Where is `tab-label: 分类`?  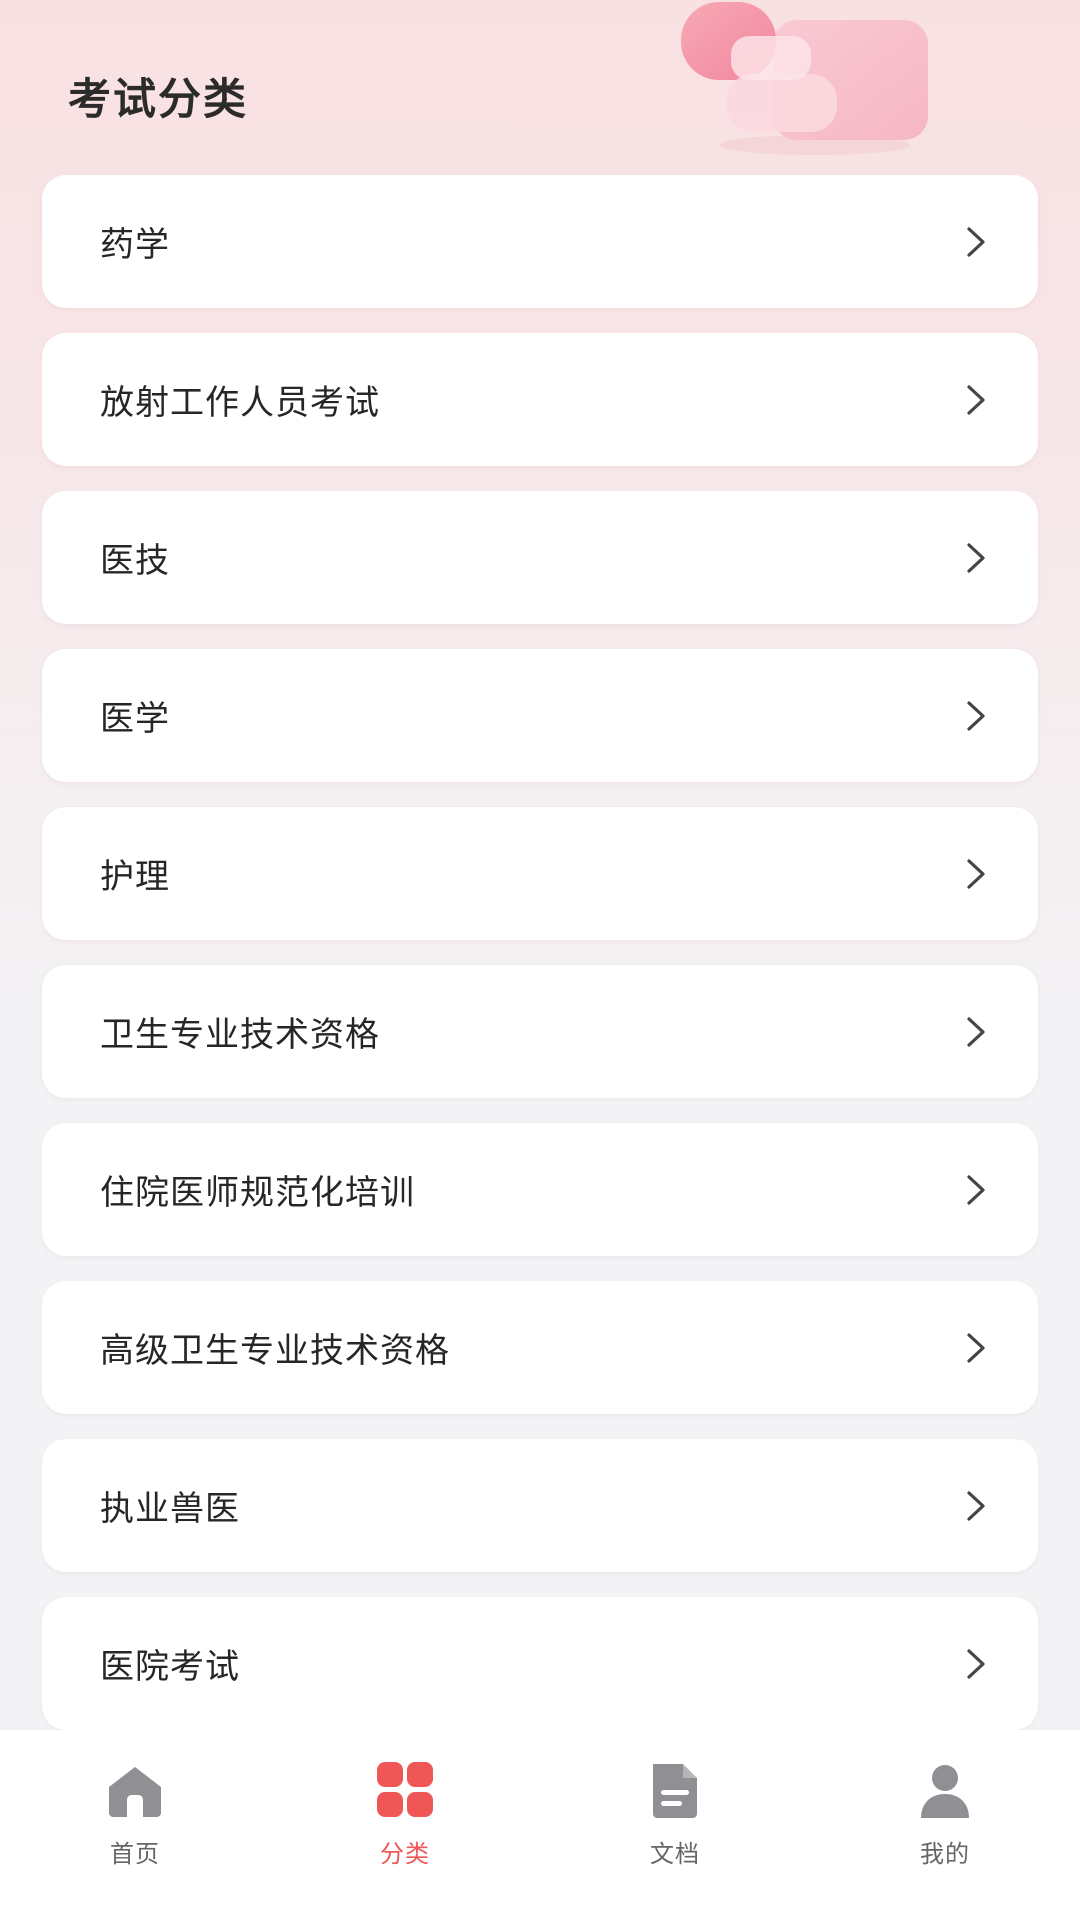
tab-label: 分类 is located at coordinates (405, 1854).